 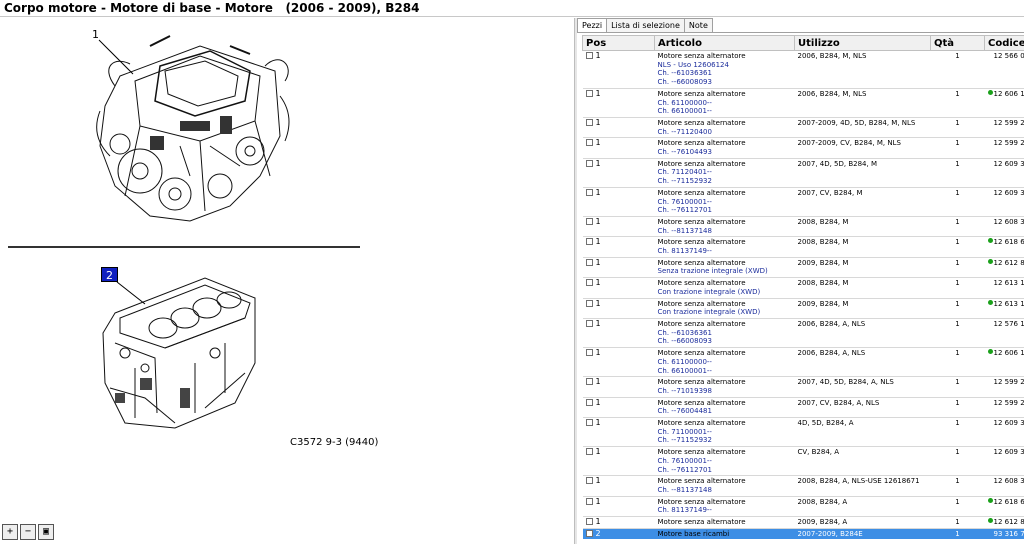 What do you see at coordinates (724, 43) in the screenshot?
I see `col-header-articolo: Articolo` at bounding box center [724, 43].